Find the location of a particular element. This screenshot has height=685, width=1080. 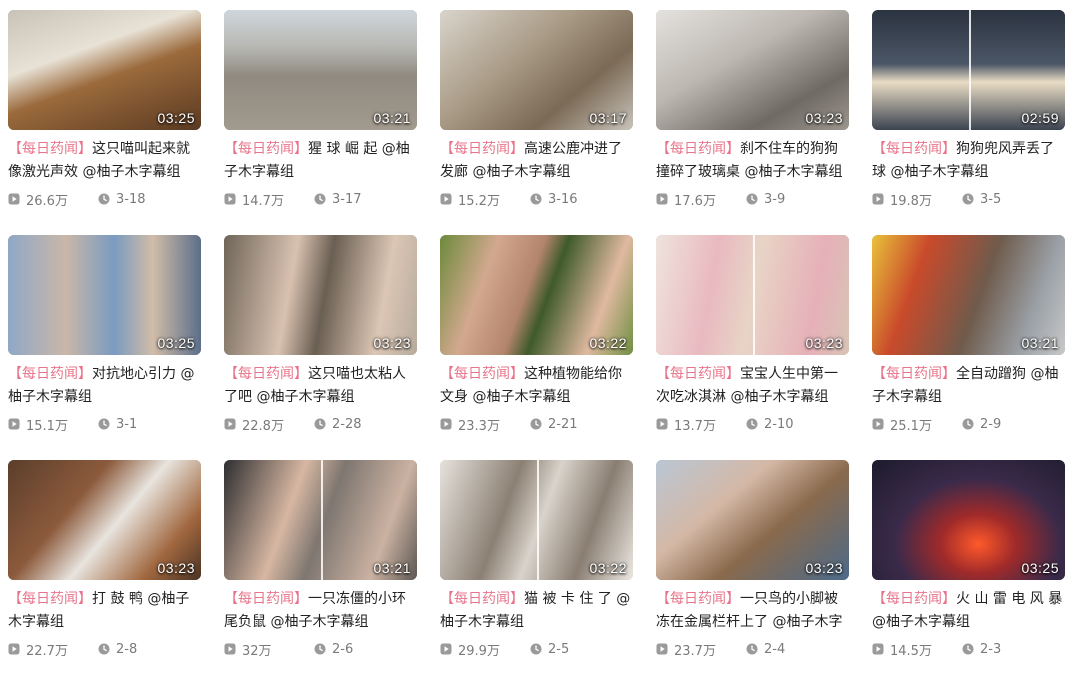

view-count: 14.7万 is located at coordinates (263, 201).